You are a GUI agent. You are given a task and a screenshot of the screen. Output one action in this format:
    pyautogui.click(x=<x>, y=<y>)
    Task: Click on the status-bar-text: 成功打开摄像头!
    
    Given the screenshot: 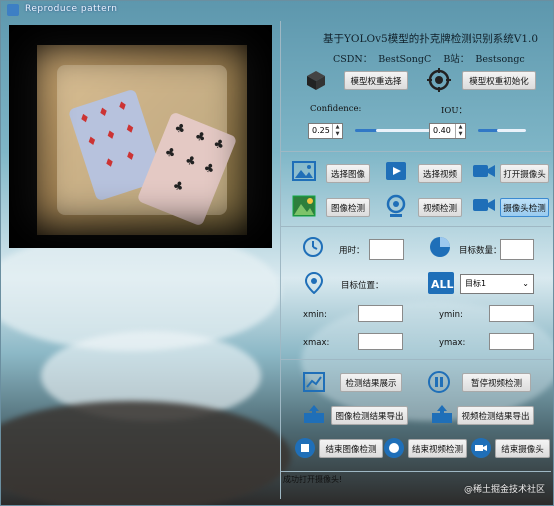 What is the action you would take?
    pyautogui.click(x=313, y=479)
    